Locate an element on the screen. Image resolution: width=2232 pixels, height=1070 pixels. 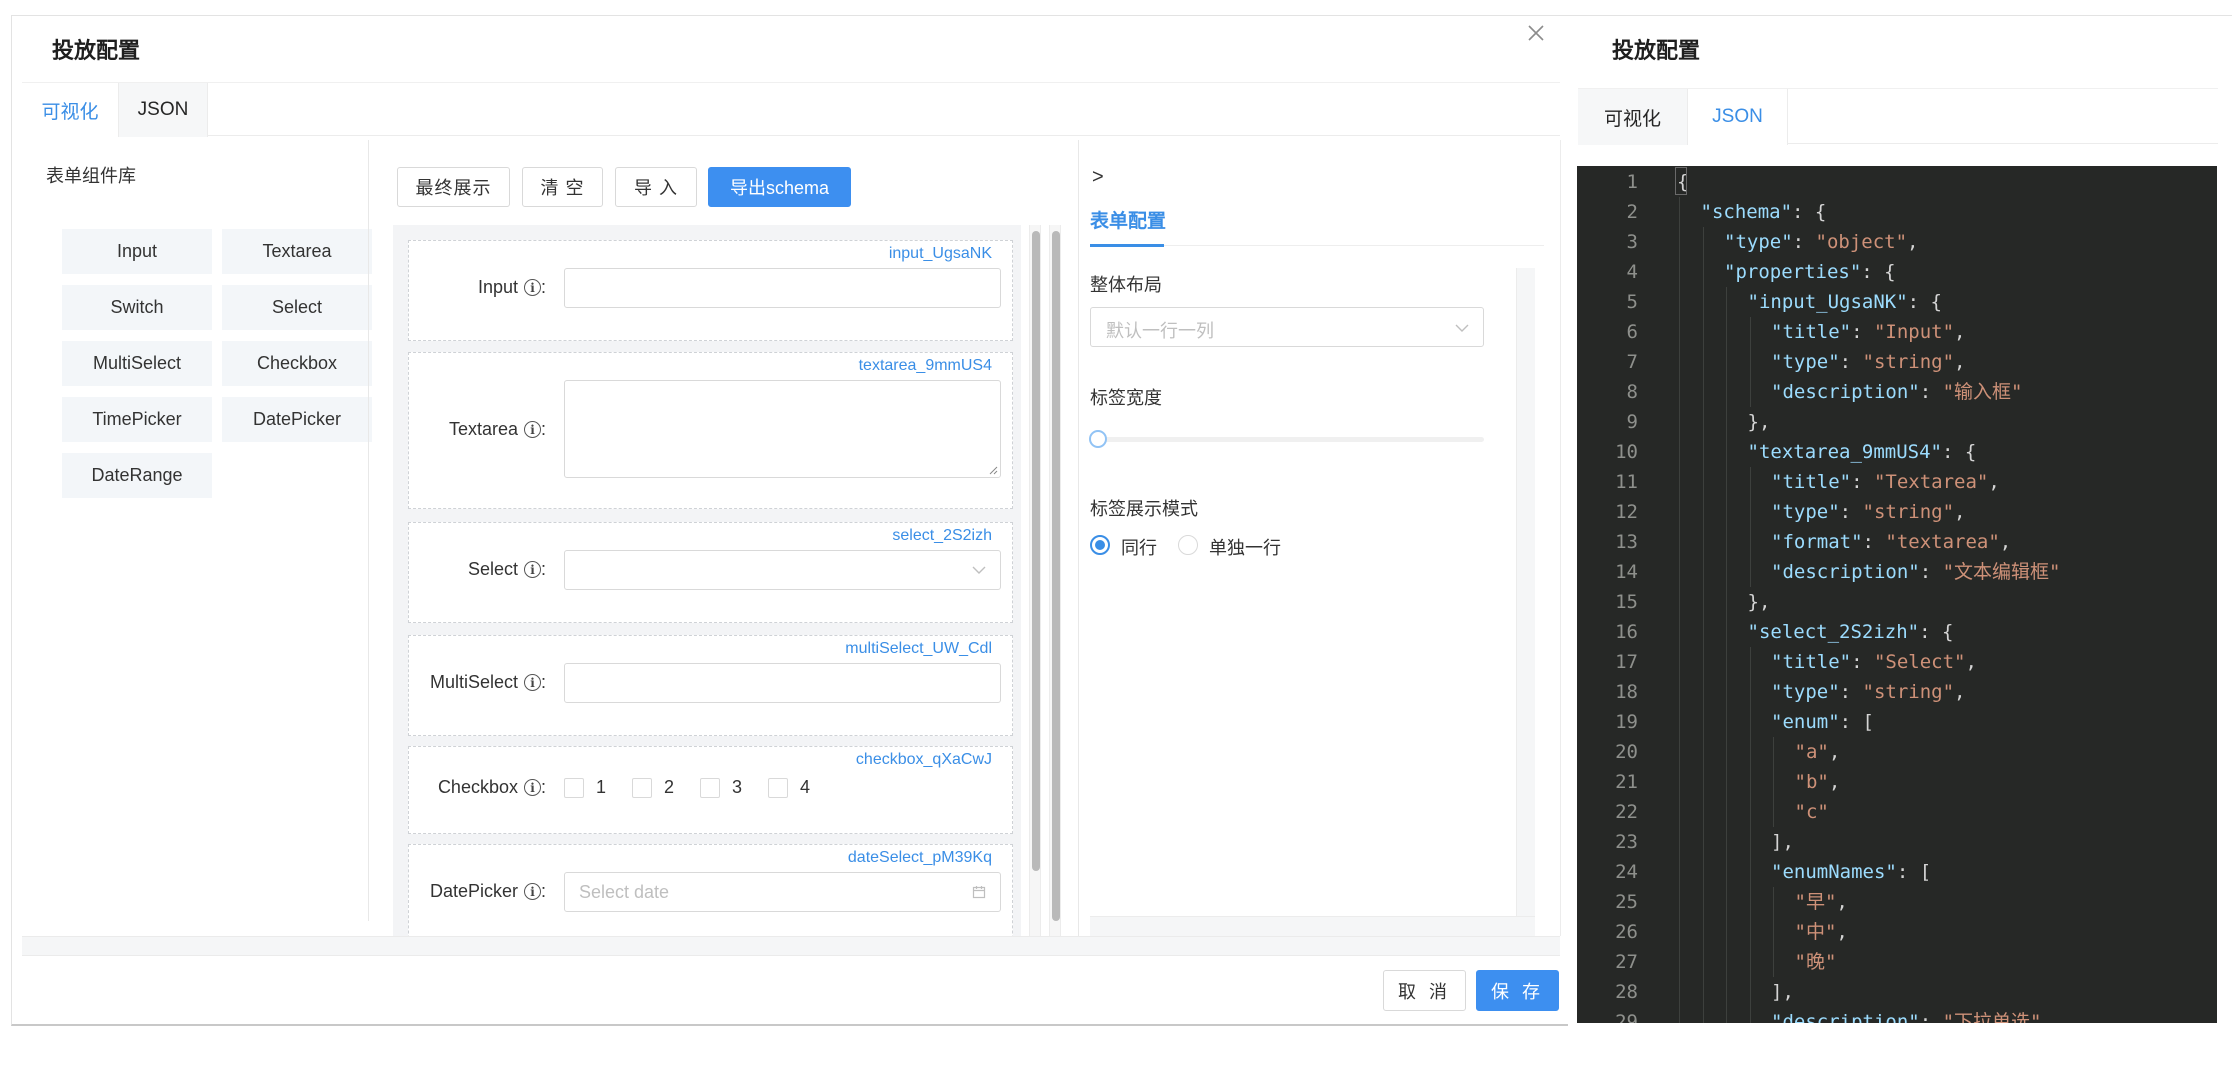
json-punctuation: ], is located at coordinates (1782, 842).